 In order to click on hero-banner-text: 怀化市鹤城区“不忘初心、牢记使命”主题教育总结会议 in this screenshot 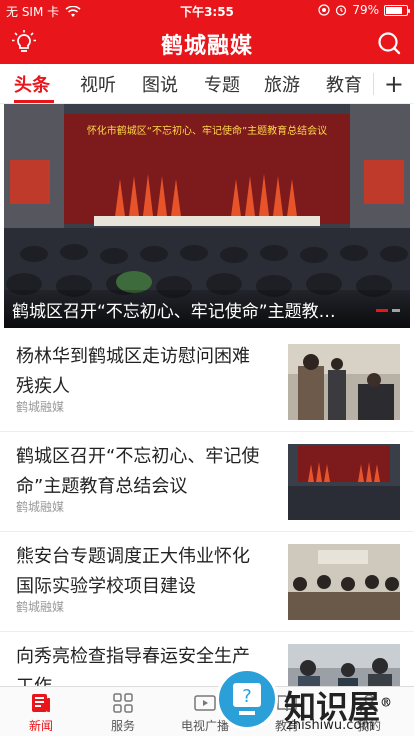, I will do `click(207, 130)`.